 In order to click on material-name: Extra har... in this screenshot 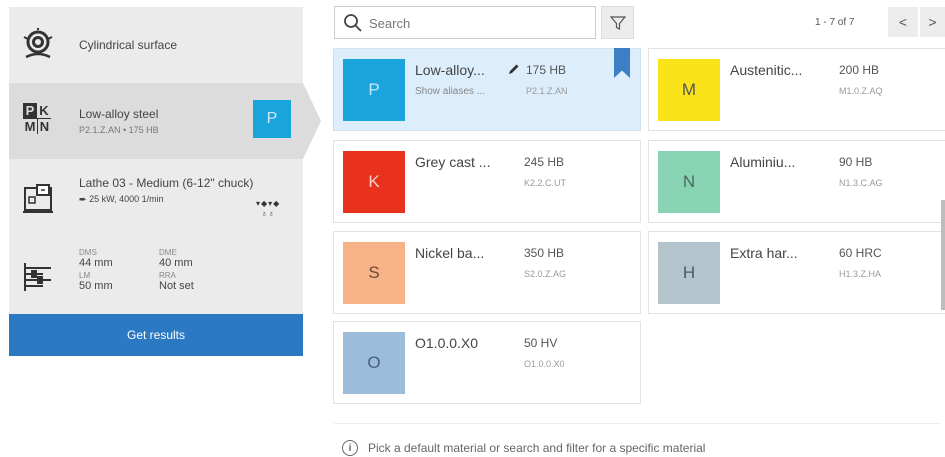, I will do `click(764, 253)`.